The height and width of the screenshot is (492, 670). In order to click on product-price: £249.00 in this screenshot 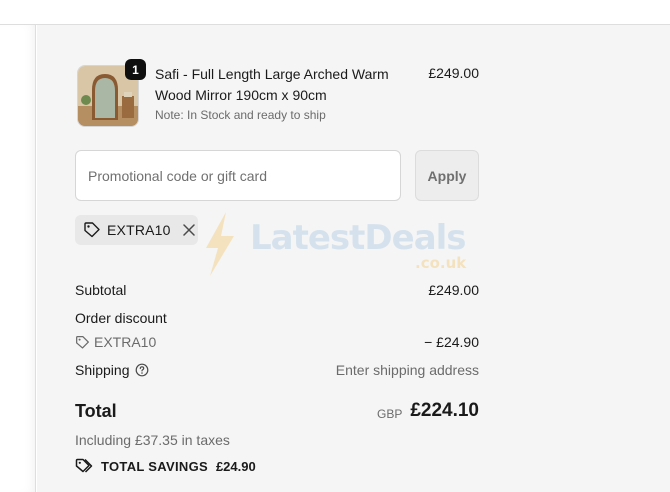, I will do `click(453, 73)`.